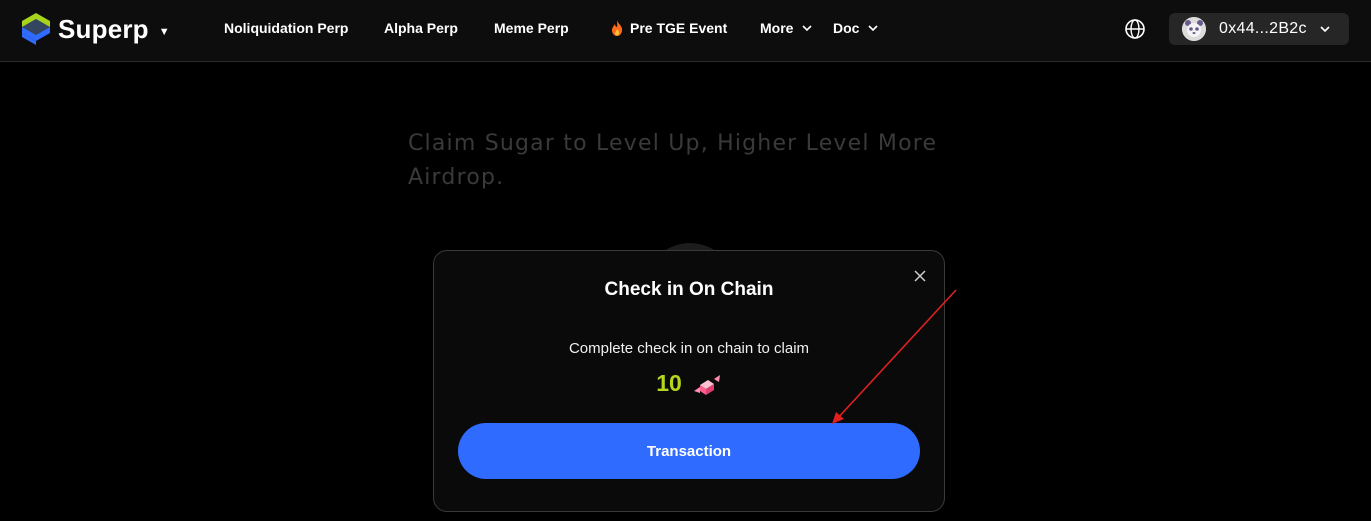  I want to click on candy-icon, so click(706, 384).